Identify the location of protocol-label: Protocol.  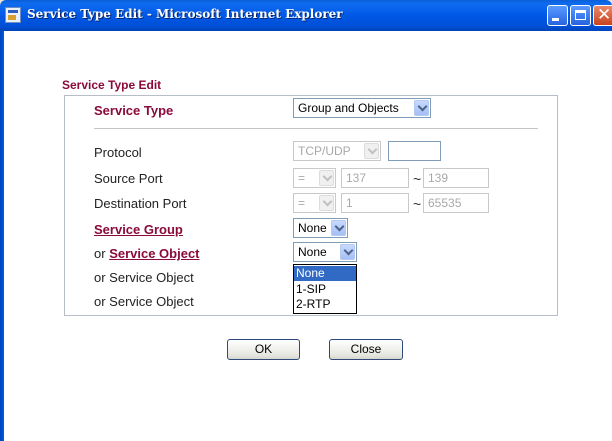
(118, 152).